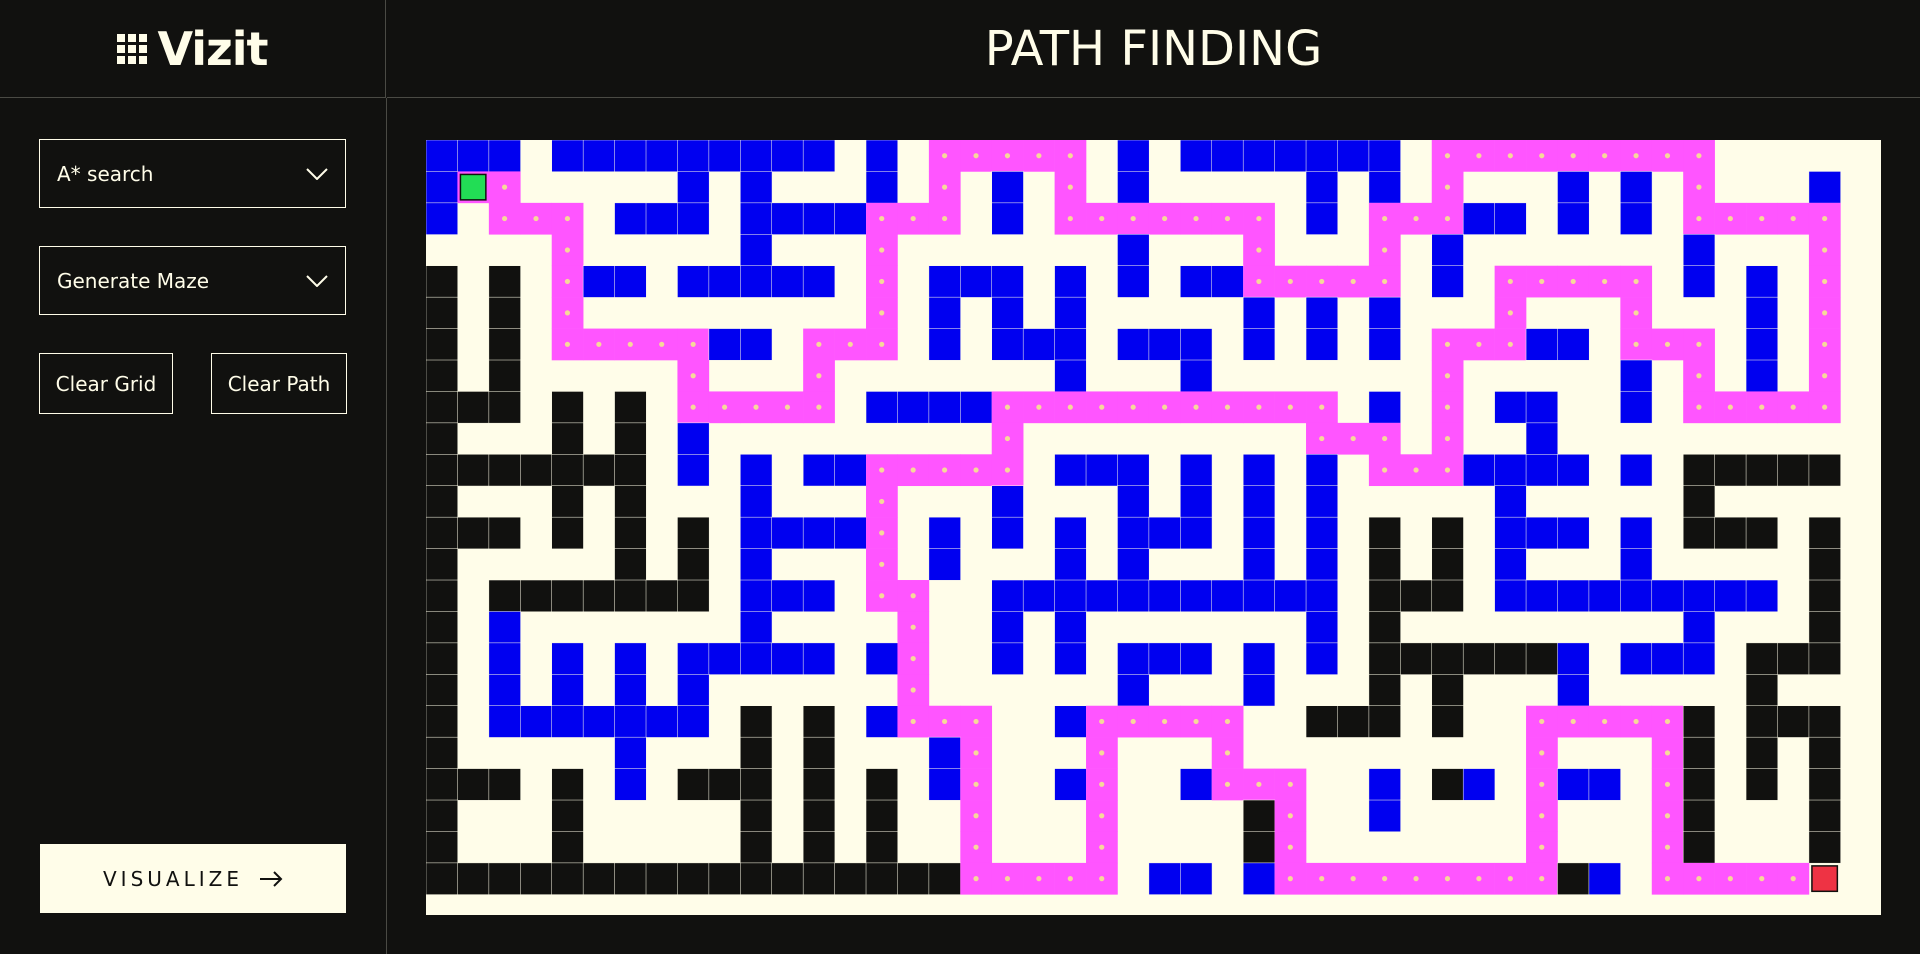 The width and height of the screenshot is (1920, 954). I want to click on start-node, so click(473, 187).